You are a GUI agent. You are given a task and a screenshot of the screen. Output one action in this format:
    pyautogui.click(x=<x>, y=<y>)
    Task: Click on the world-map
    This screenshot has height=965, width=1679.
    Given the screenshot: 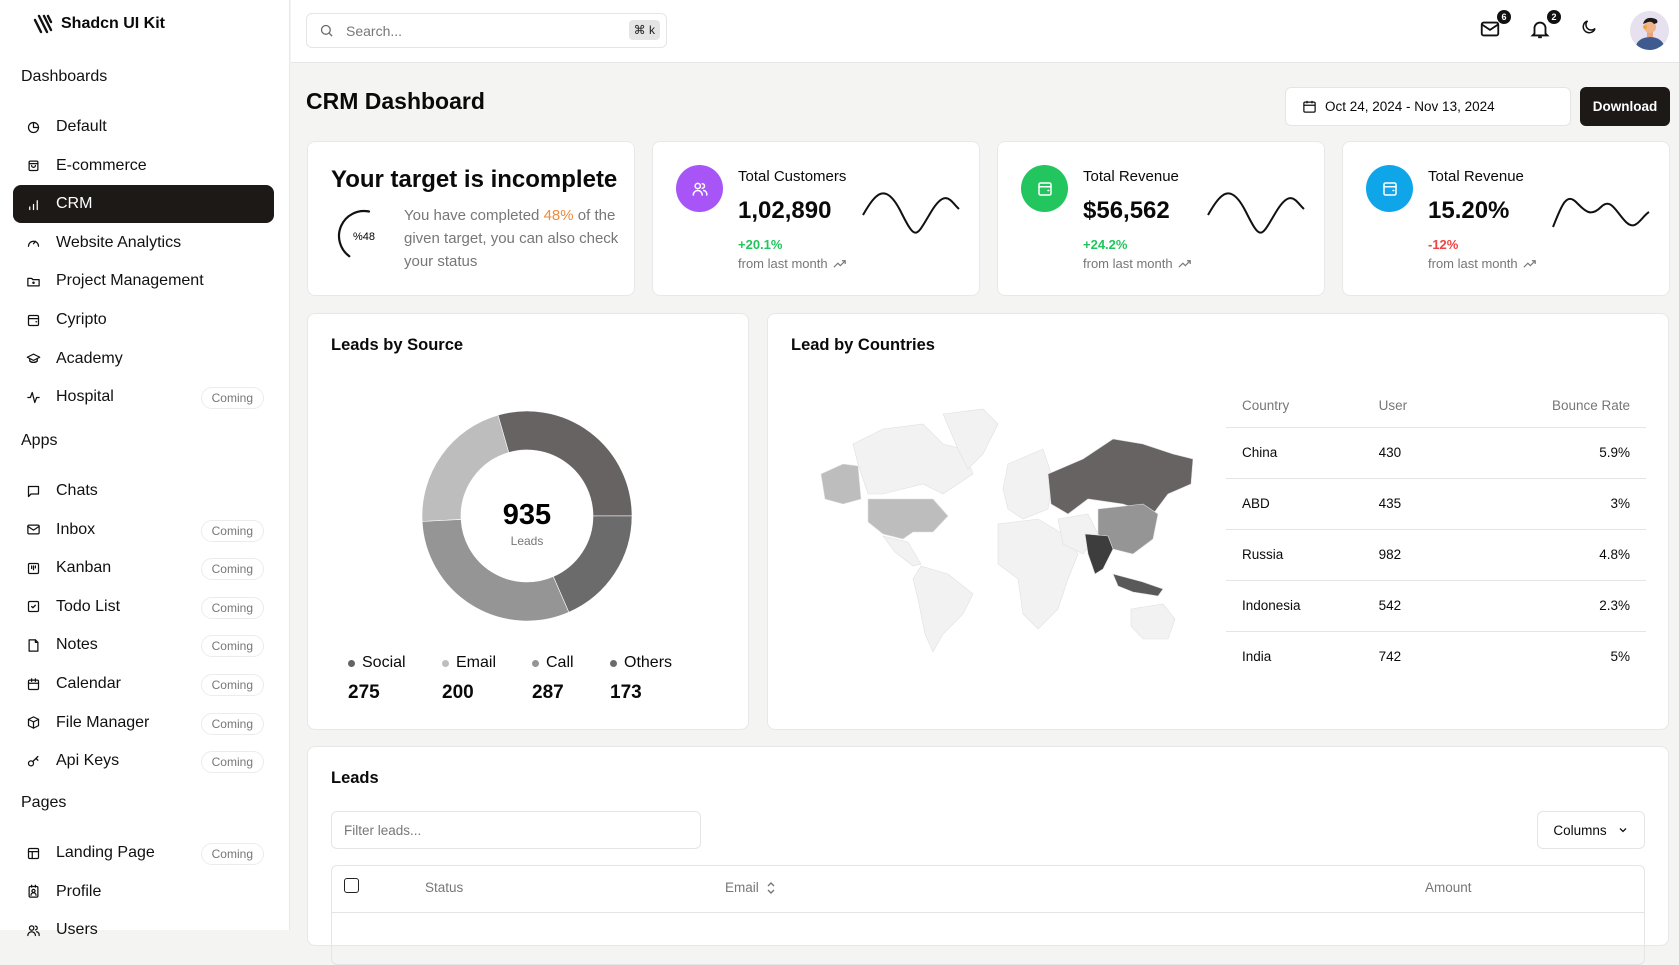 What is the action you would take?
    pyautogui.click(x=1003, y=529)
    